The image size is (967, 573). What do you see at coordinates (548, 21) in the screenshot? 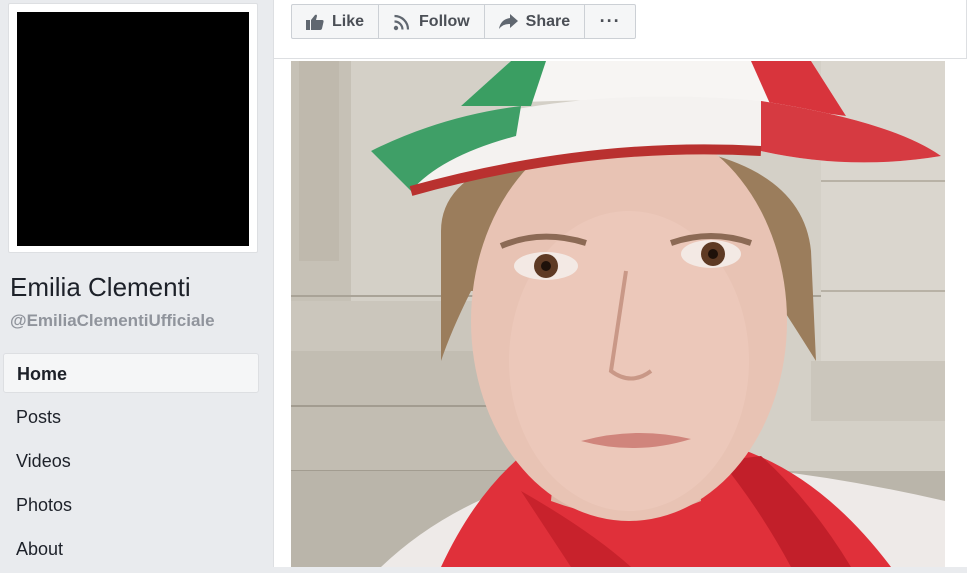
I see `share-label: Share` at bounding box center [548, 21].